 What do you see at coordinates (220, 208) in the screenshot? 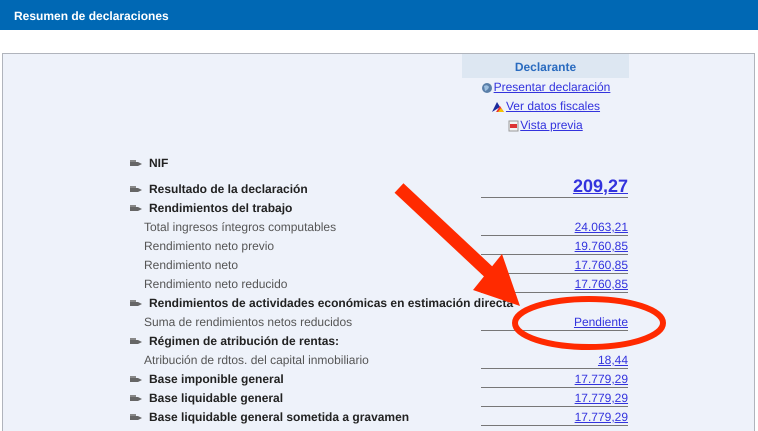
I see `section-label: Rendimientos del trabajo` at bounding box center [220, 208].